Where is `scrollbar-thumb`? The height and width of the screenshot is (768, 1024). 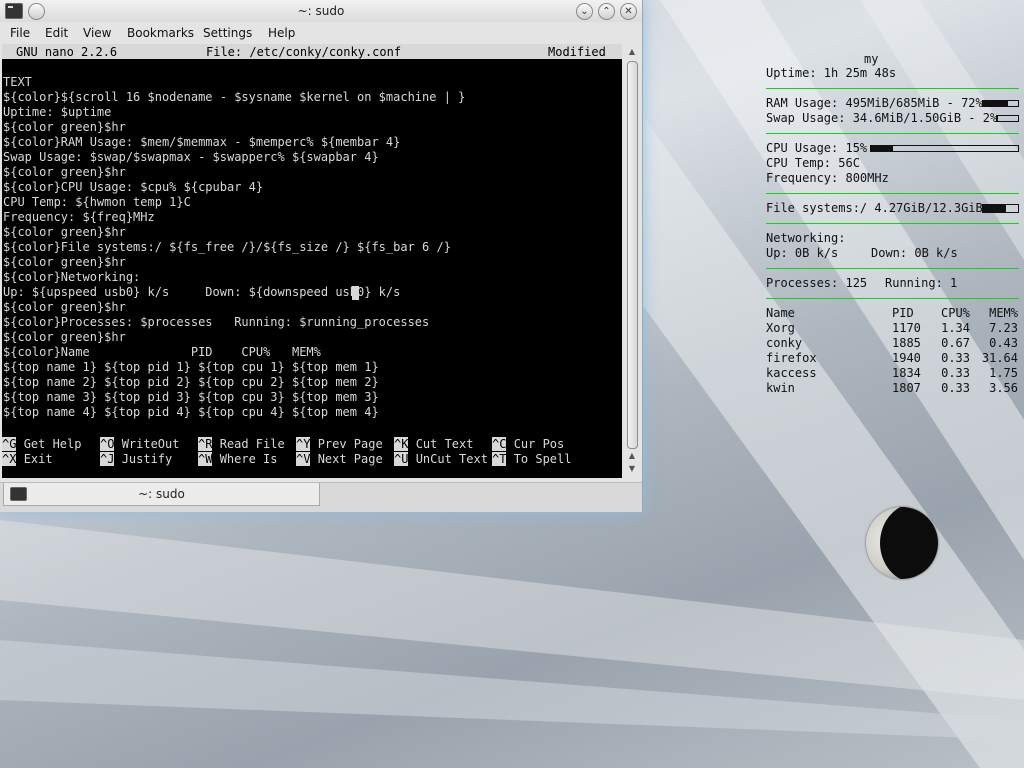
scrollbar-thumb is located at coordinates (632, 255).